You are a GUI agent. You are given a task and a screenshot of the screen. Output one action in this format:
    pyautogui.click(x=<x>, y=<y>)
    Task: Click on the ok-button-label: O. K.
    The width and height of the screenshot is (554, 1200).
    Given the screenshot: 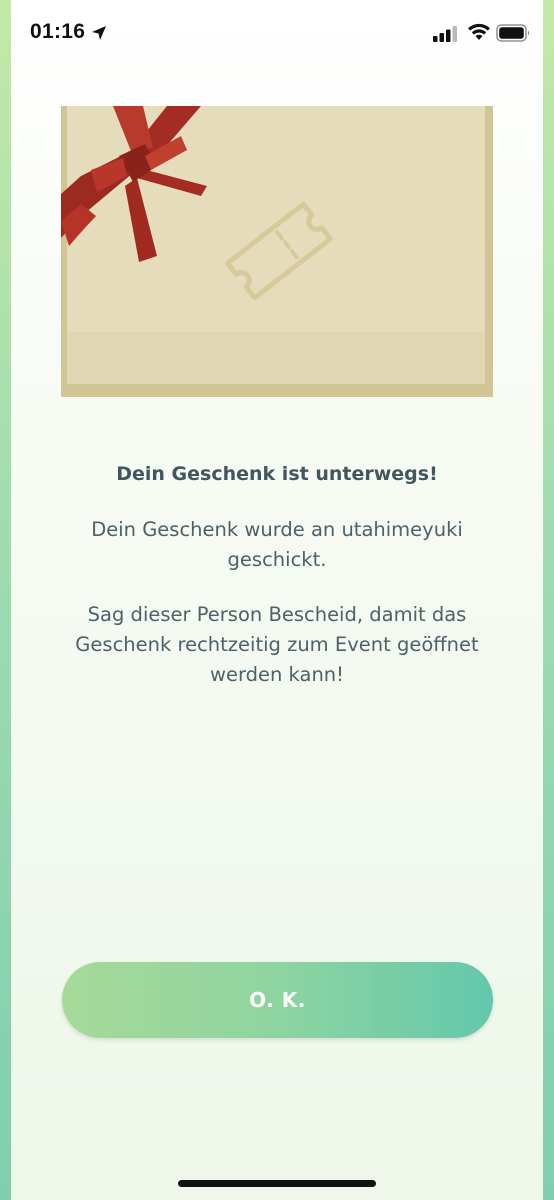 What is the action you would take?
    pyautogui.click(x=277, y=1000)
    